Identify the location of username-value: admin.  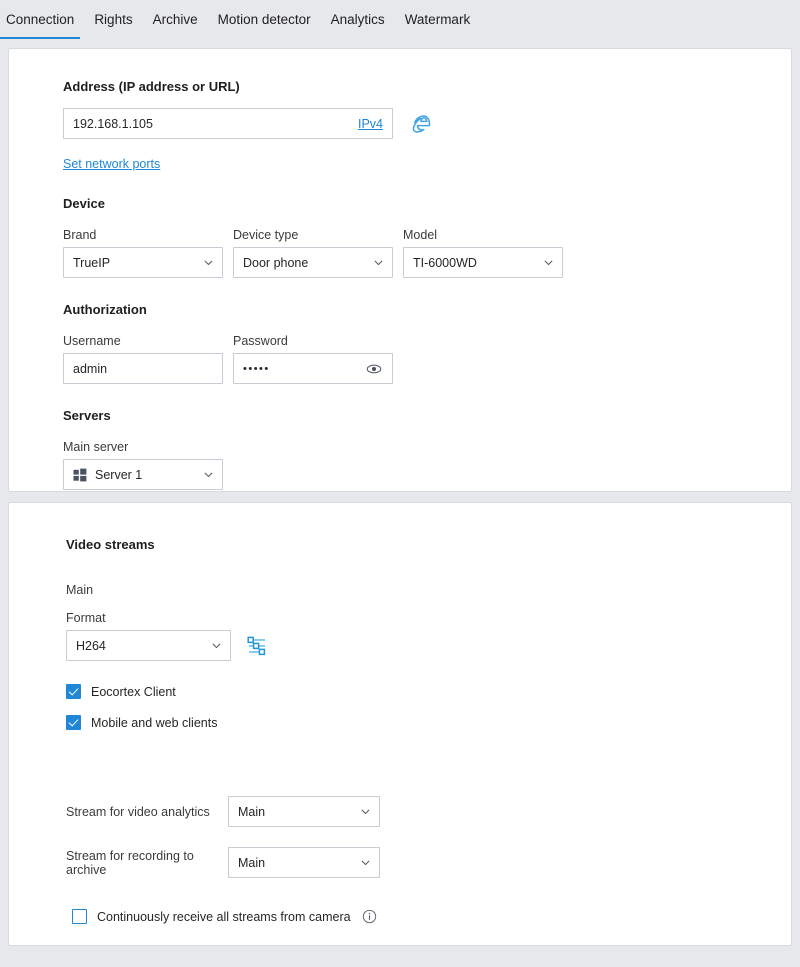
(90, 368).